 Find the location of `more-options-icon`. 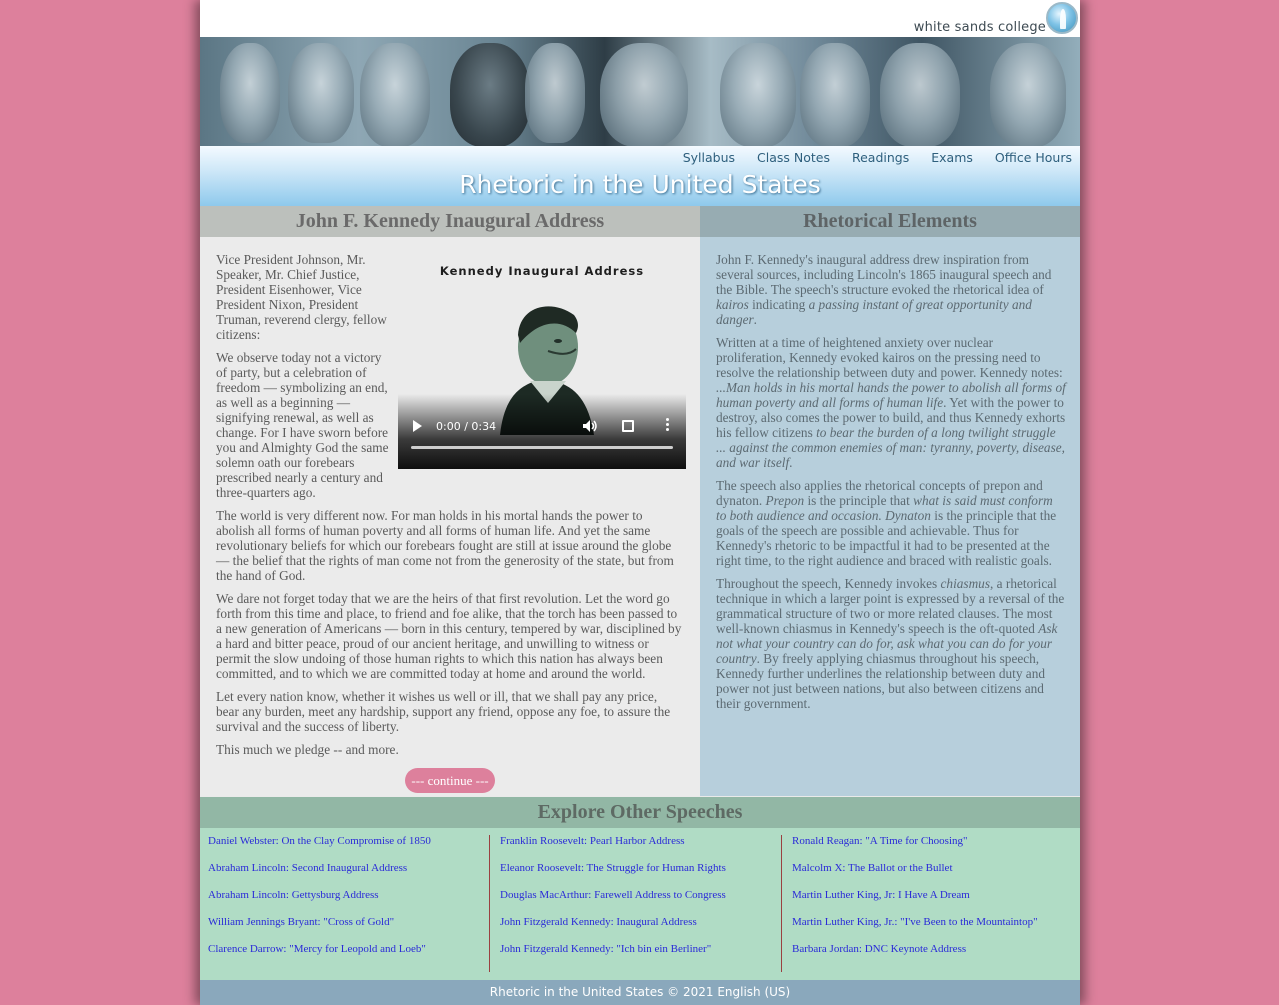

more-options-icon is located at coordinates (668, 426).